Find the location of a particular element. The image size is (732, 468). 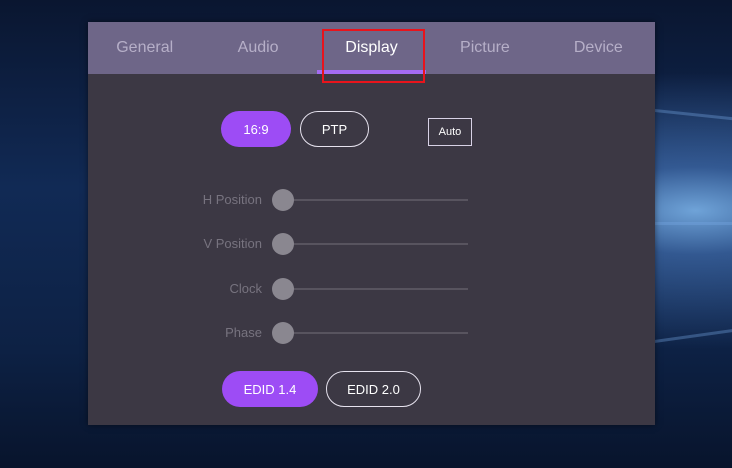

aspect-16-9-button: 16:9 is located at coordinates (256, 129).